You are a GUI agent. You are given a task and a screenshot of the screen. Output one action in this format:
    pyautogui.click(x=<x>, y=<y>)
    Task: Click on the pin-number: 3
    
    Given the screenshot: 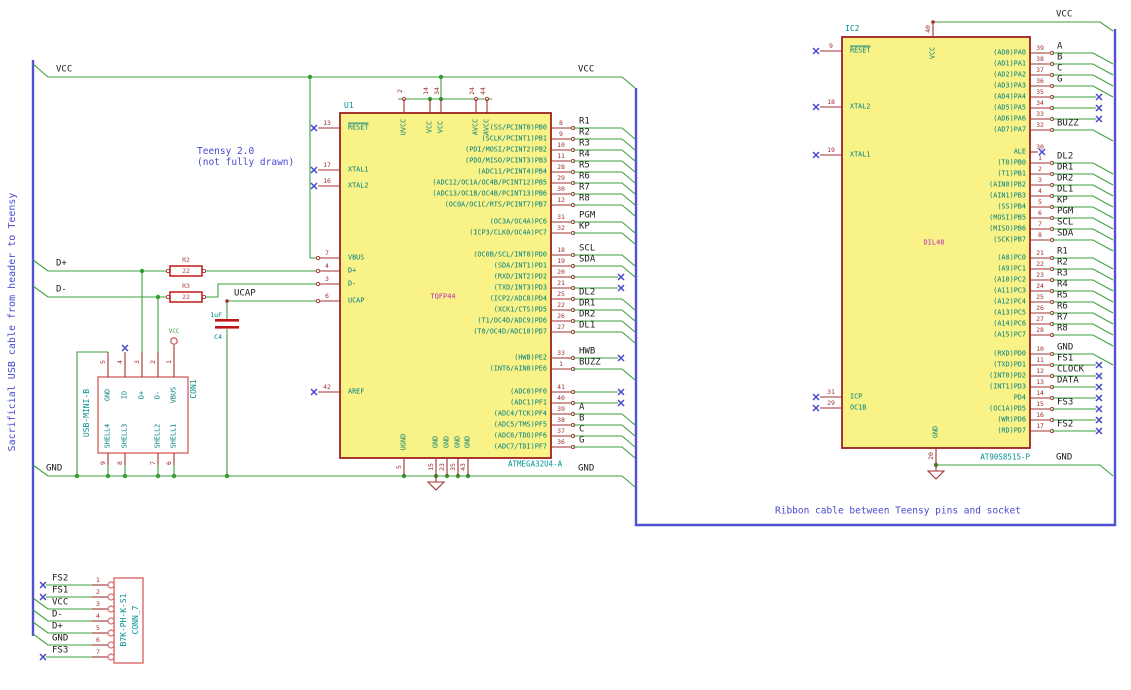 What is the action you would take?
    pyautogui.click(x=1040, y=179)
    